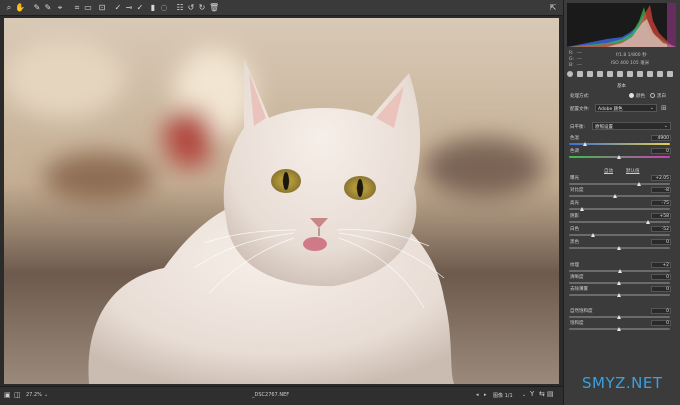 The image size is (680, 405). I want to click on panel-tabs, so click(621, 75).